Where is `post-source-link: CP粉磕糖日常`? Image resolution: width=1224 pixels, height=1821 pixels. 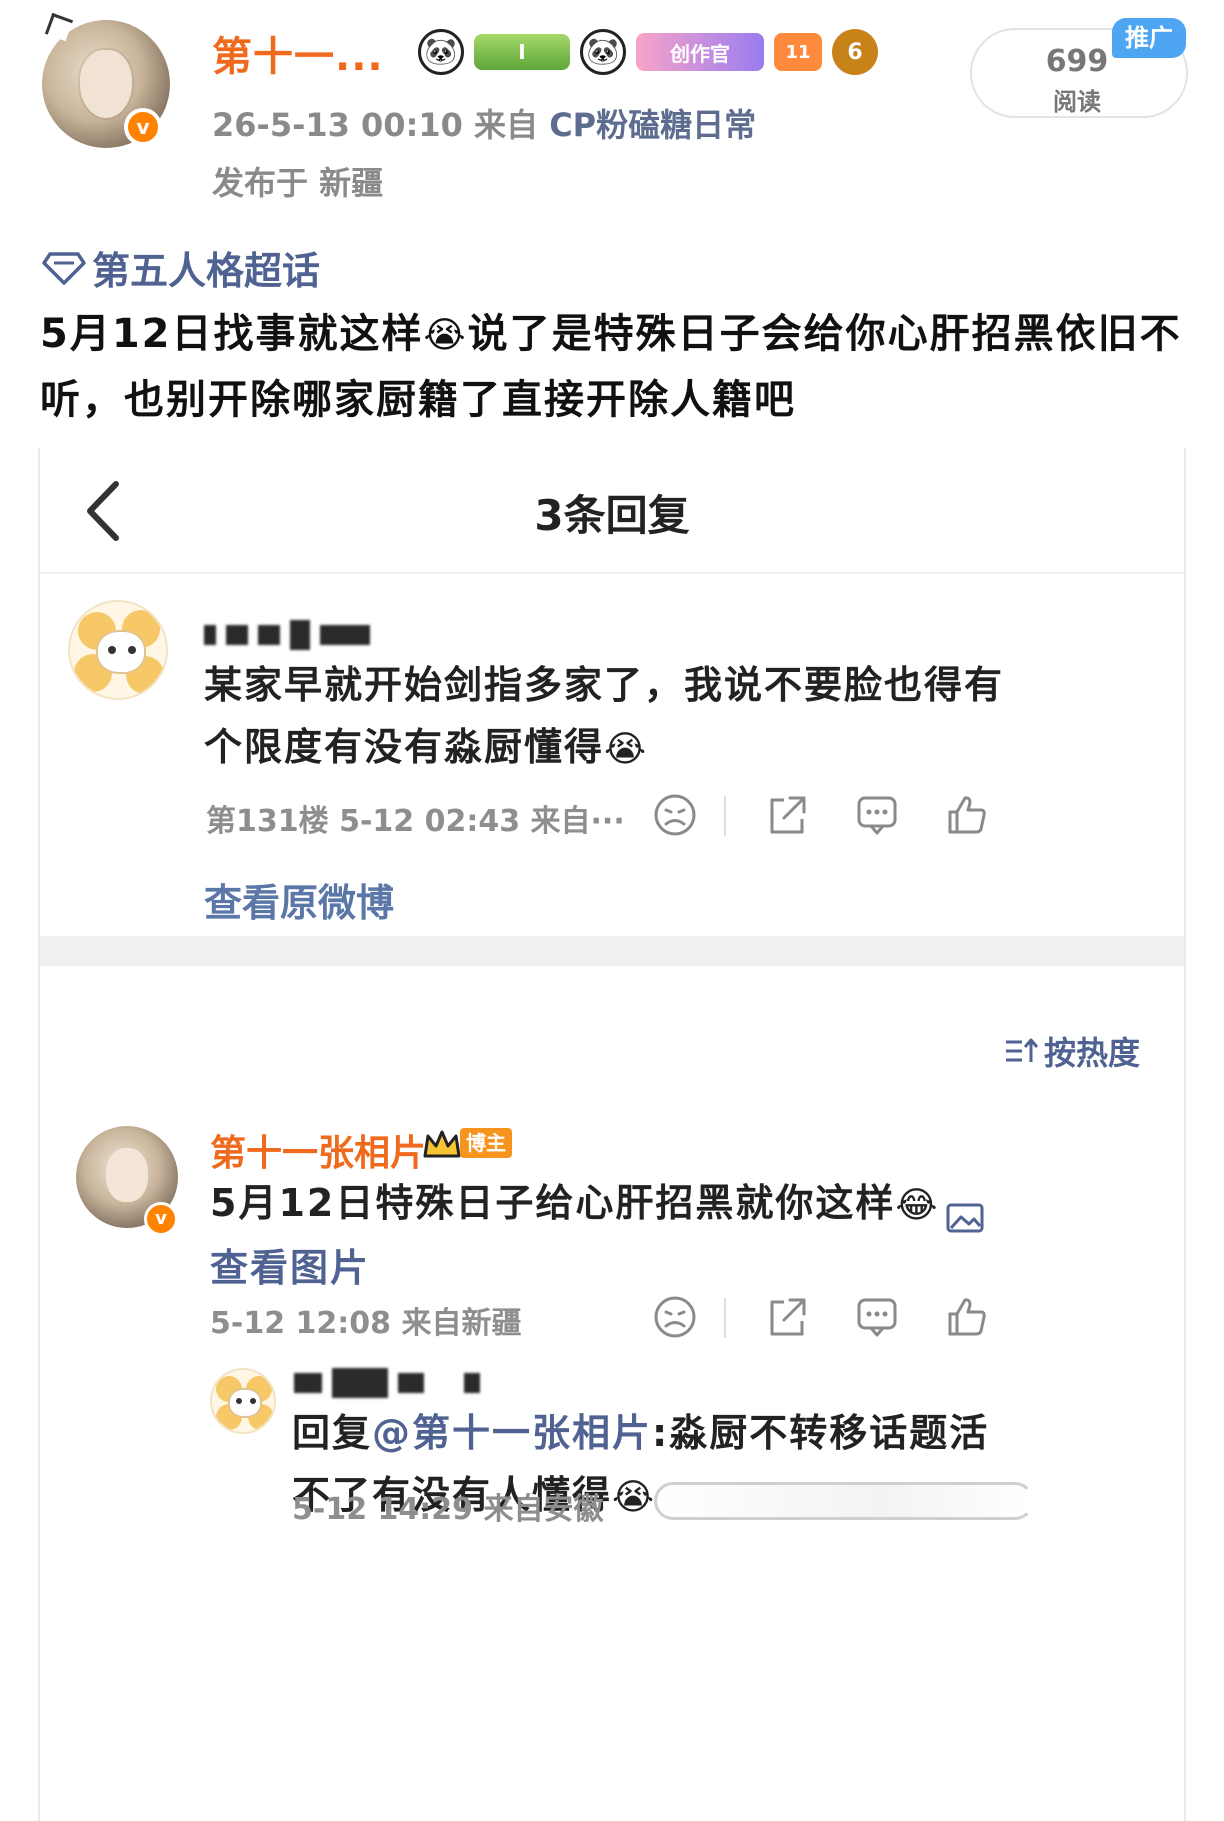 post-source-link: CP粉磕糖日常 is located at coordinates (652, 125).